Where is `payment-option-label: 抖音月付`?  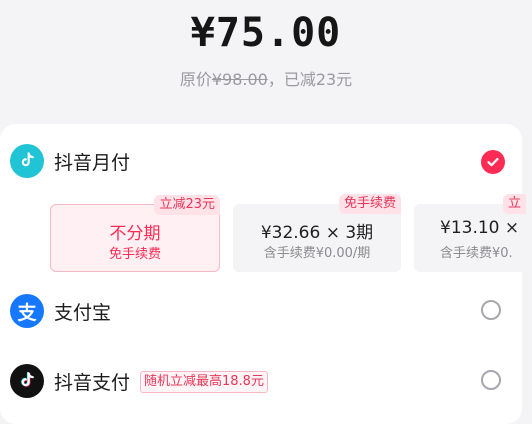
payment-option-label: 抖音月付 is located at coordinates (92, 163).